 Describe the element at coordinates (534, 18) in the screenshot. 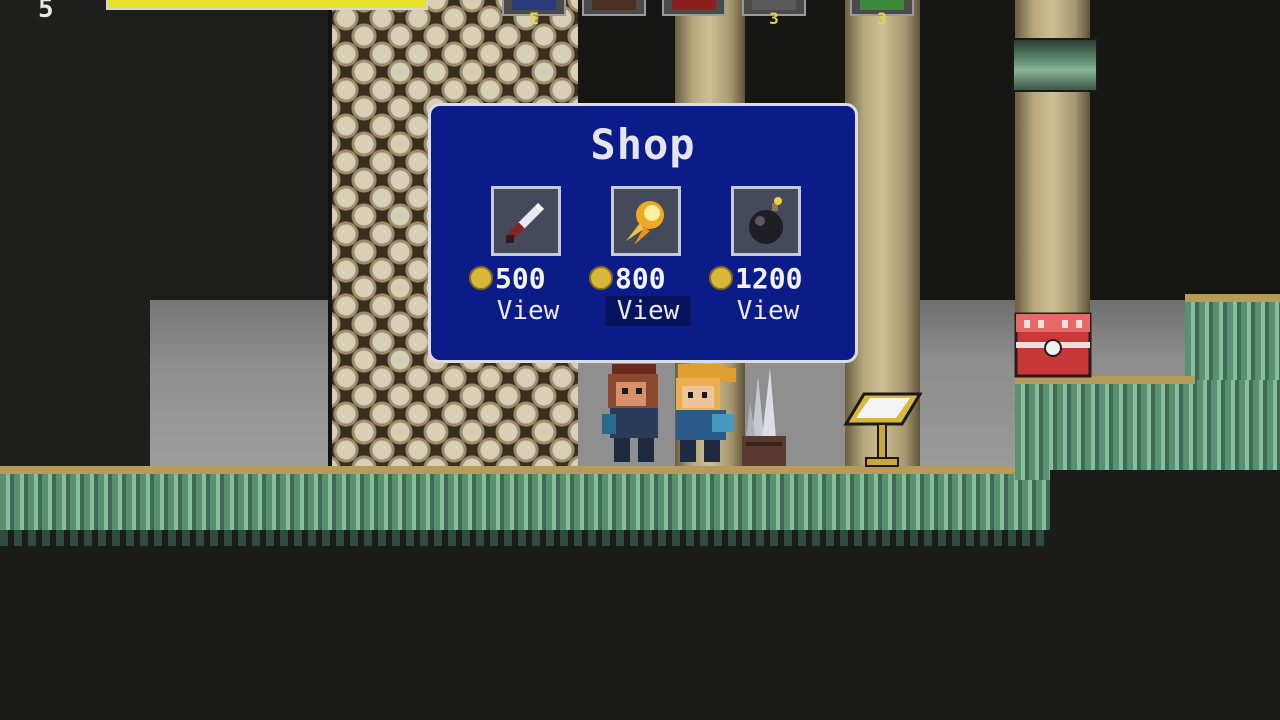

I see `hud-slot-count: E` at that location.